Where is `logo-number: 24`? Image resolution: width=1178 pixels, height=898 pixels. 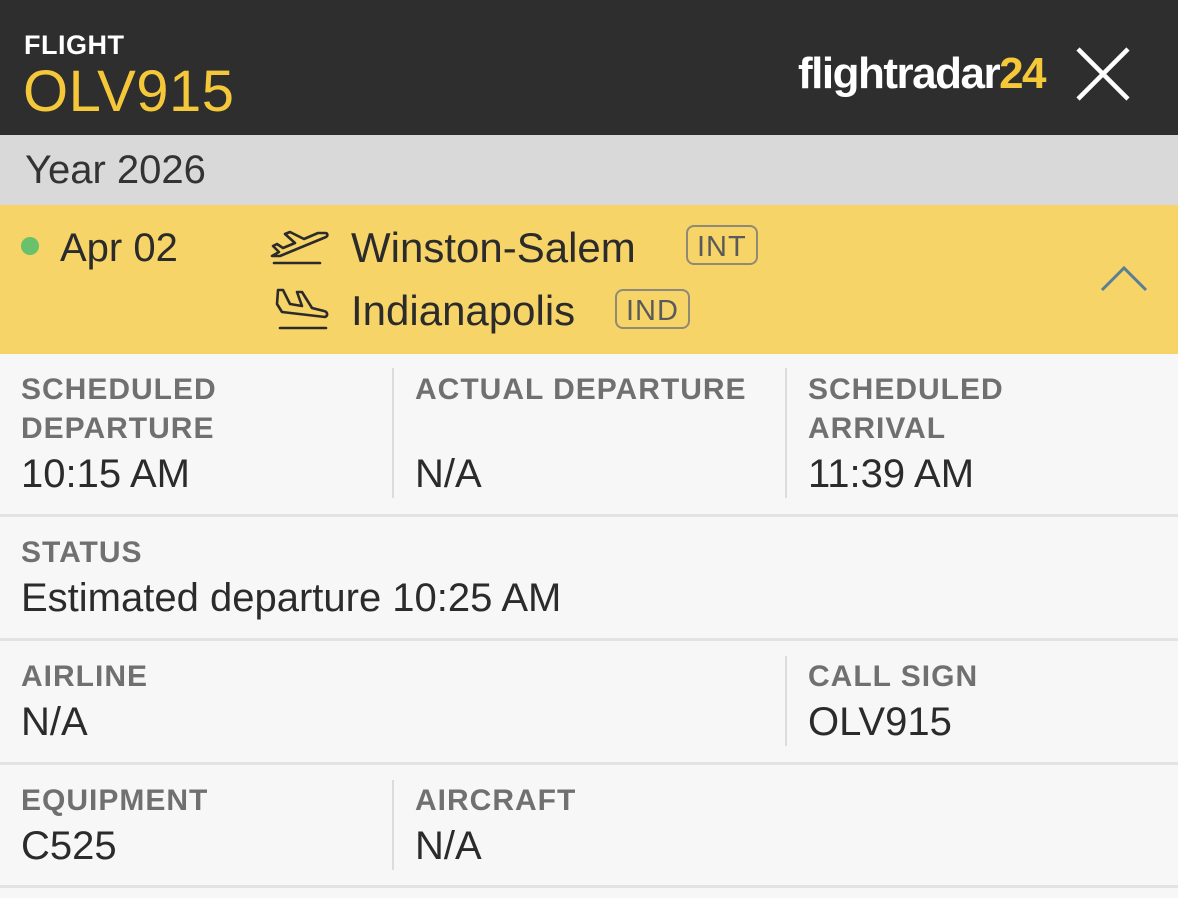
logo-number: 24 is located at coordinates (1022, 73).